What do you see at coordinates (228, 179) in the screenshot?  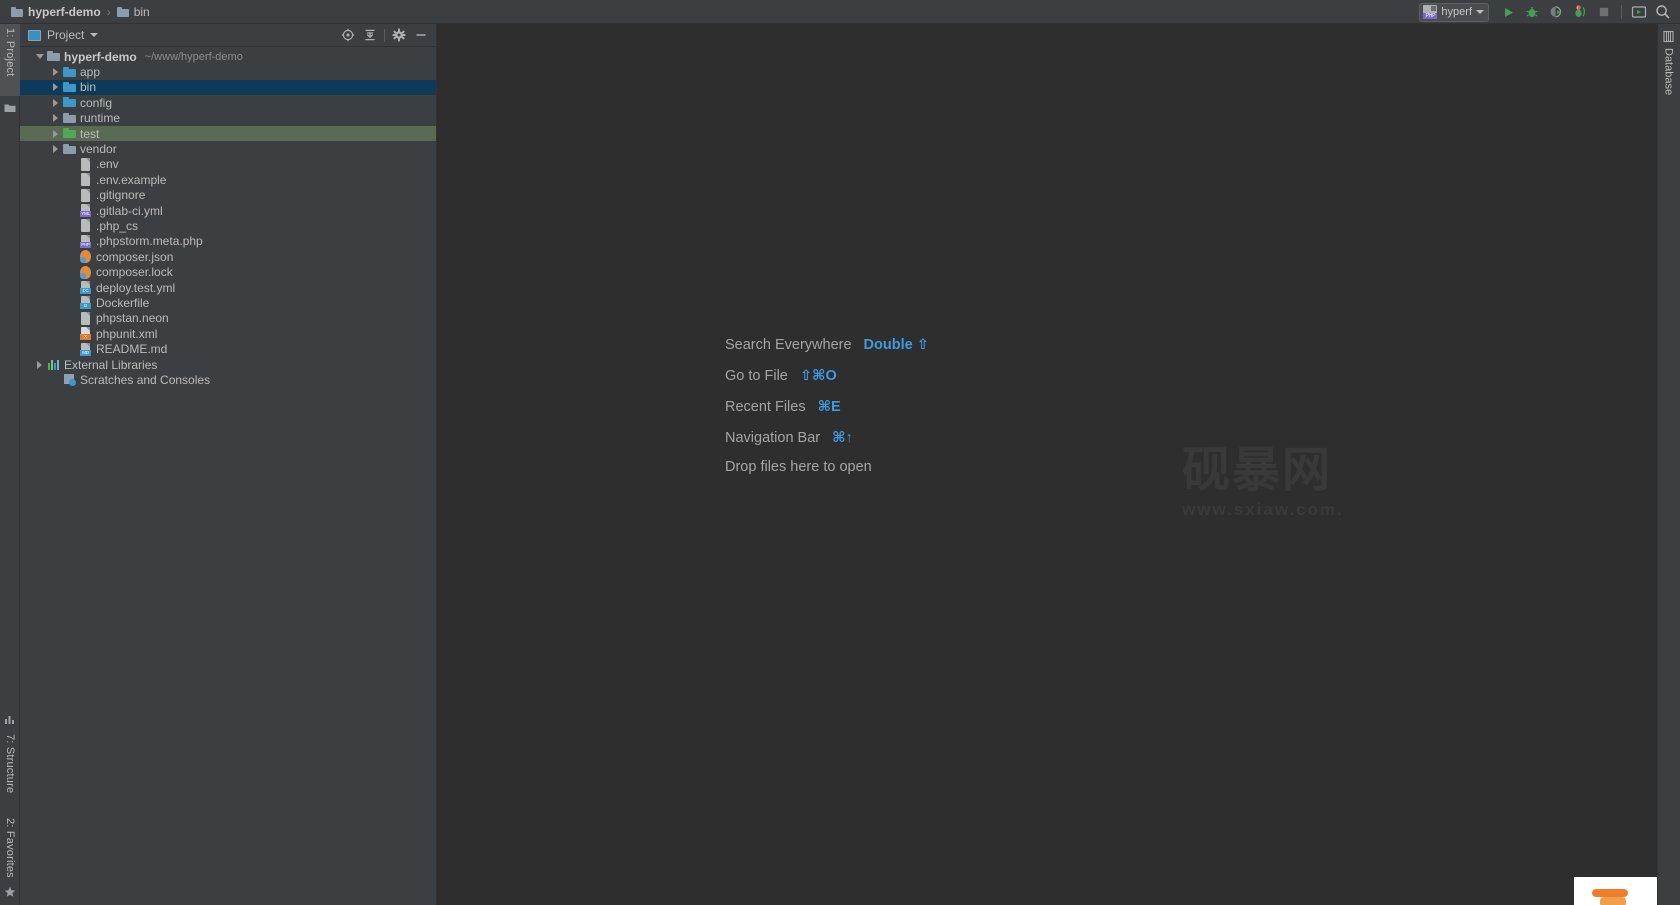 I see `tree-row: .env.example` at bounding box center [228, 179].